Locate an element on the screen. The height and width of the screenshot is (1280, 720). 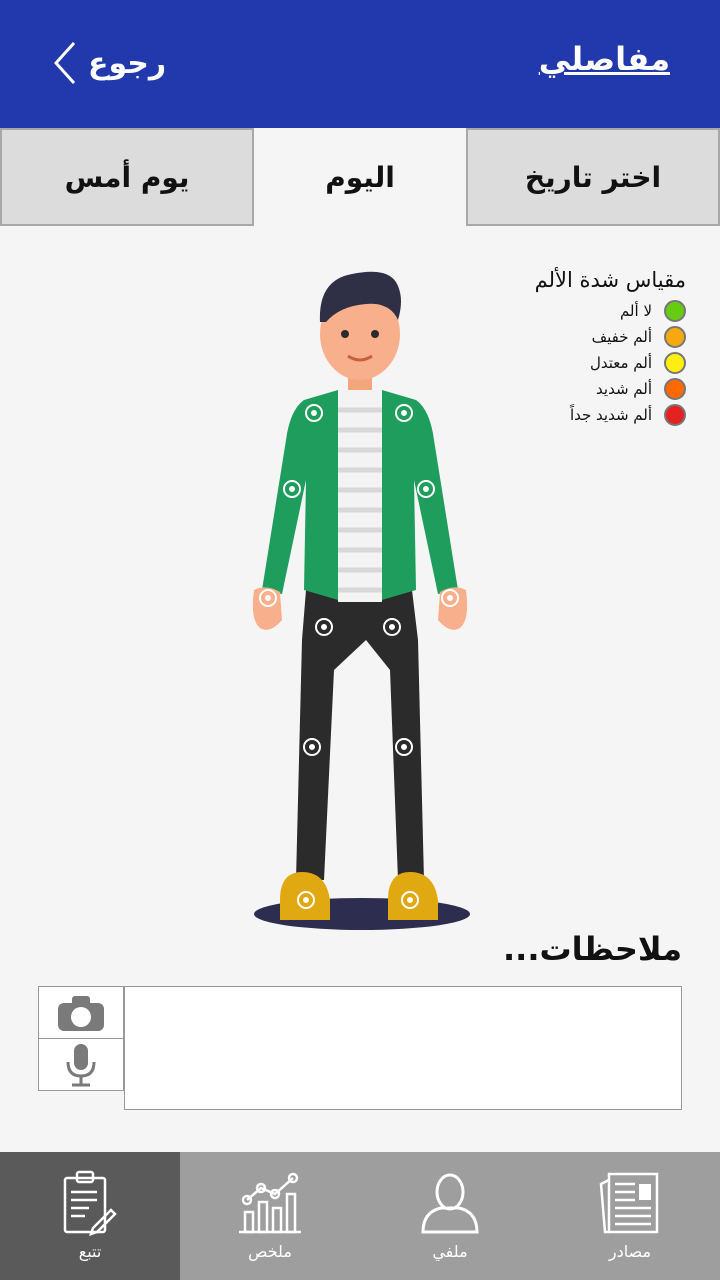
tab-choose-date: اختر تاريخ is located at coordinates (593, 177).